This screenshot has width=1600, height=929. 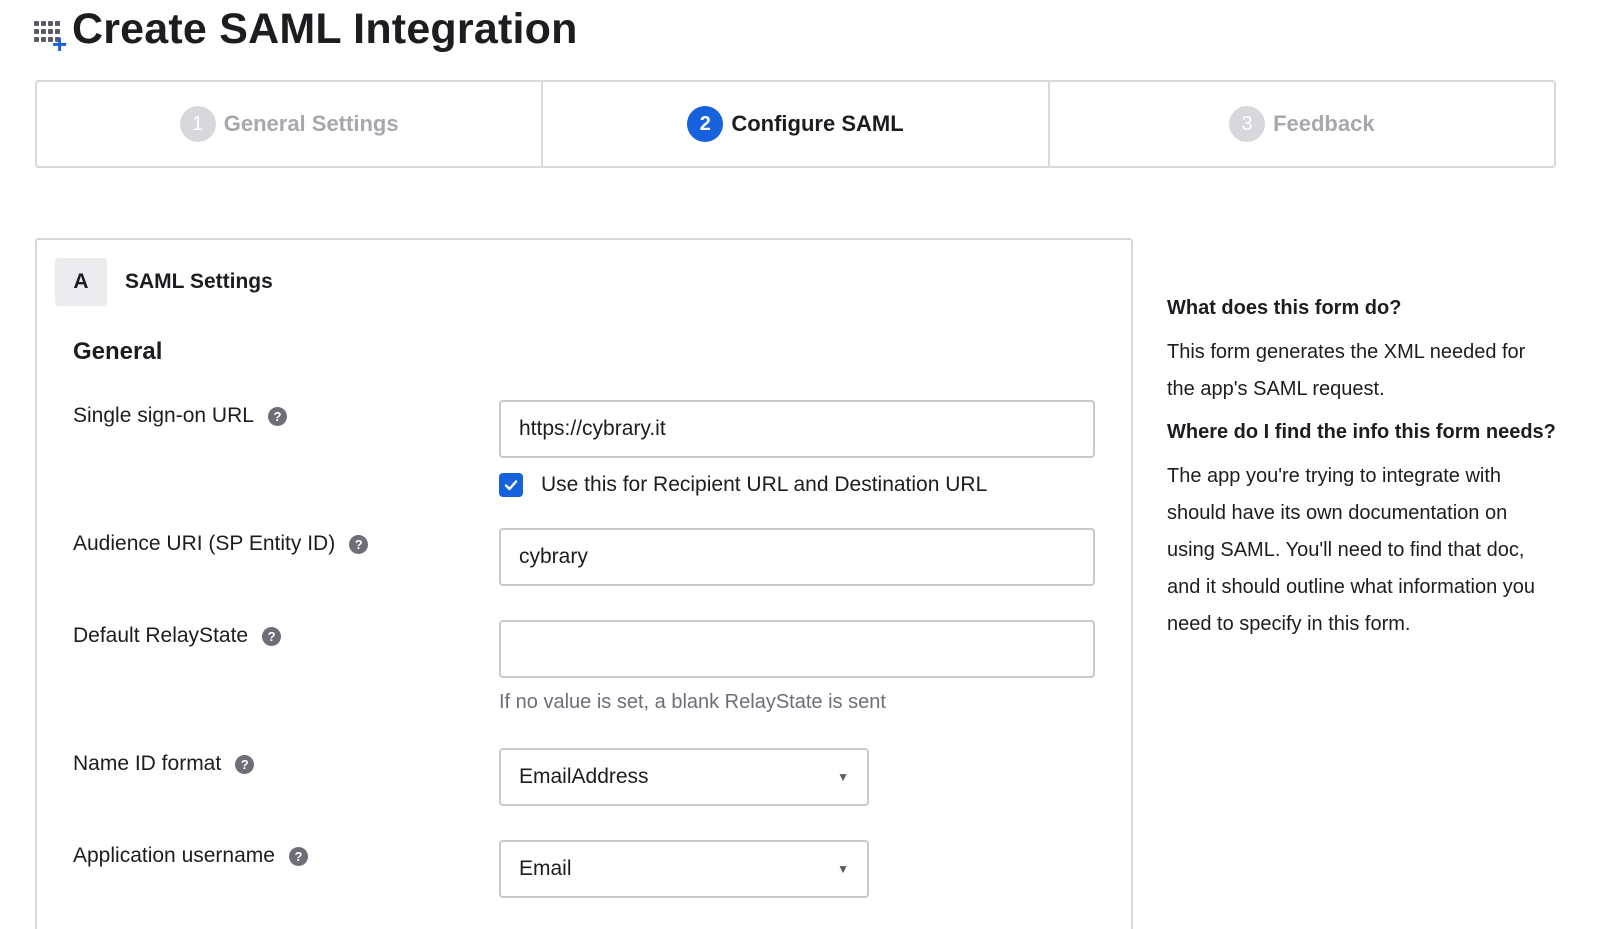 I want to click on audience-uri-label: Audience URI (SP Entity ID) ?, so click(x=221, y=544).